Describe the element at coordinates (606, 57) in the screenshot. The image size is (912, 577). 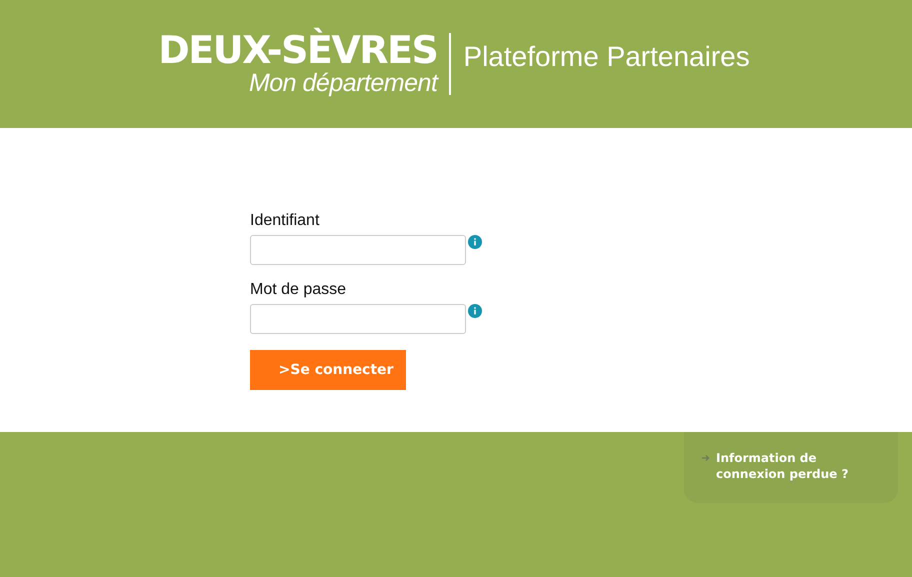
I see `site-title: Plateforme Partenaires` at that location.